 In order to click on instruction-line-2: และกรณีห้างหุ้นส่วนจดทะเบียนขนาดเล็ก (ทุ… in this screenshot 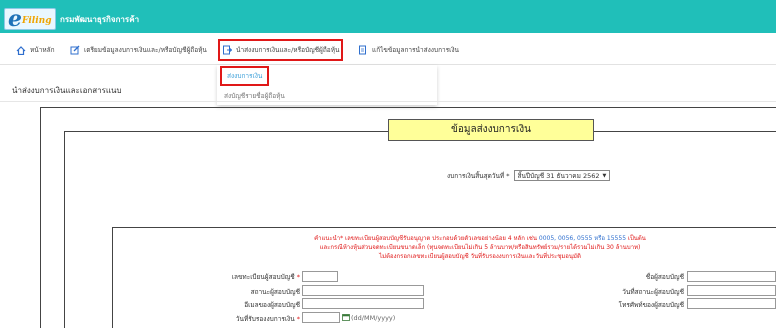, I will do `click(480, 247)`.